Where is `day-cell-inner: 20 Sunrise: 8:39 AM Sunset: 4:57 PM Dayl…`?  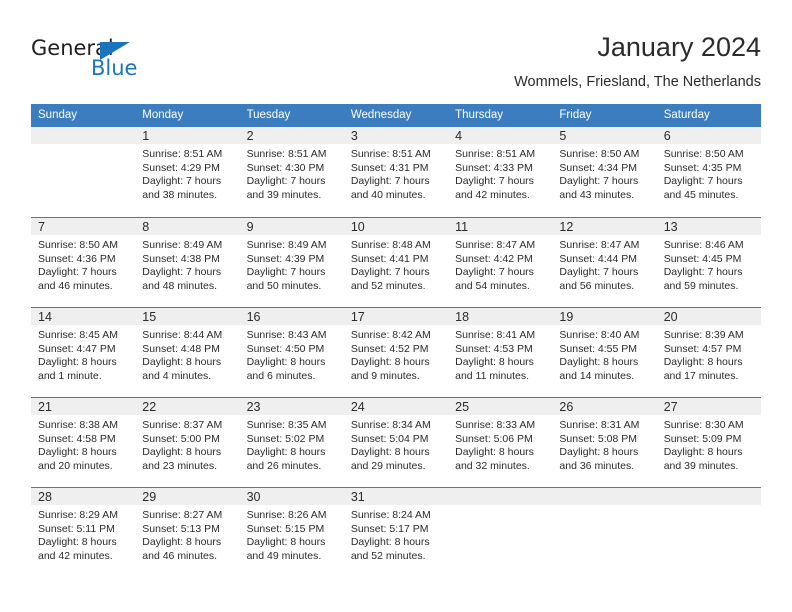
day-cell-inner: 20 Sunrise: 8:39 AM Sunset: 4:57 PM Dayl… is located at coordinates (708, 352).